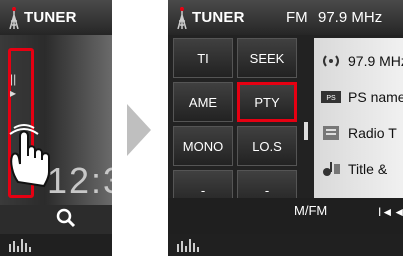 The width and height of the screenshot is (403, 256). I want to click on svg-text: PS, so click(331, 98).